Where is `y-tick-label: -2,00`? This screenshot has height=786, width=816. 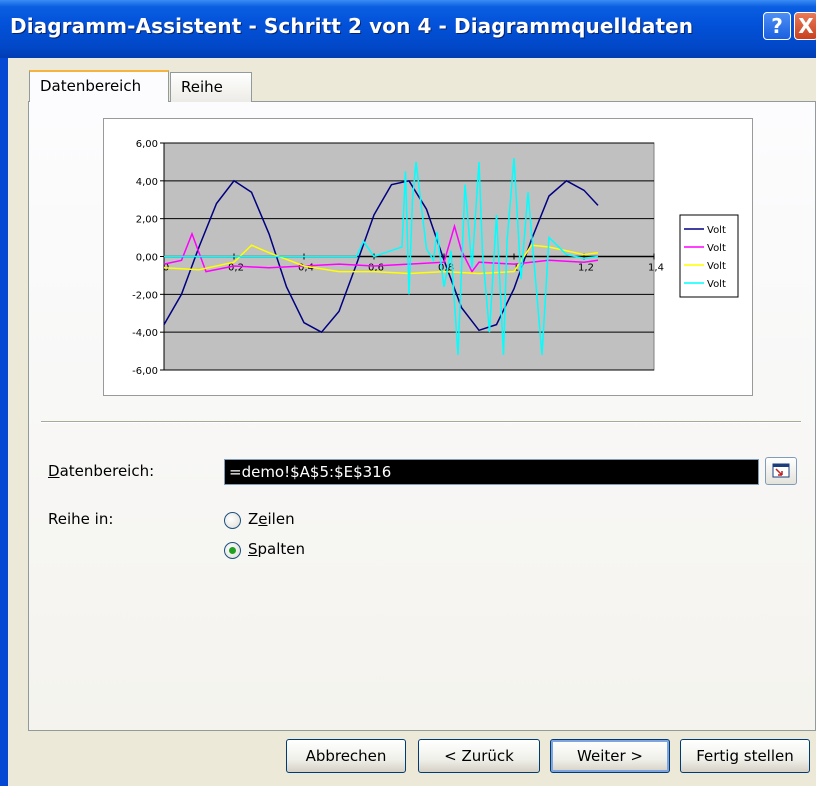 y-tick-label: -2,00 is located at coordinates (145, 295).